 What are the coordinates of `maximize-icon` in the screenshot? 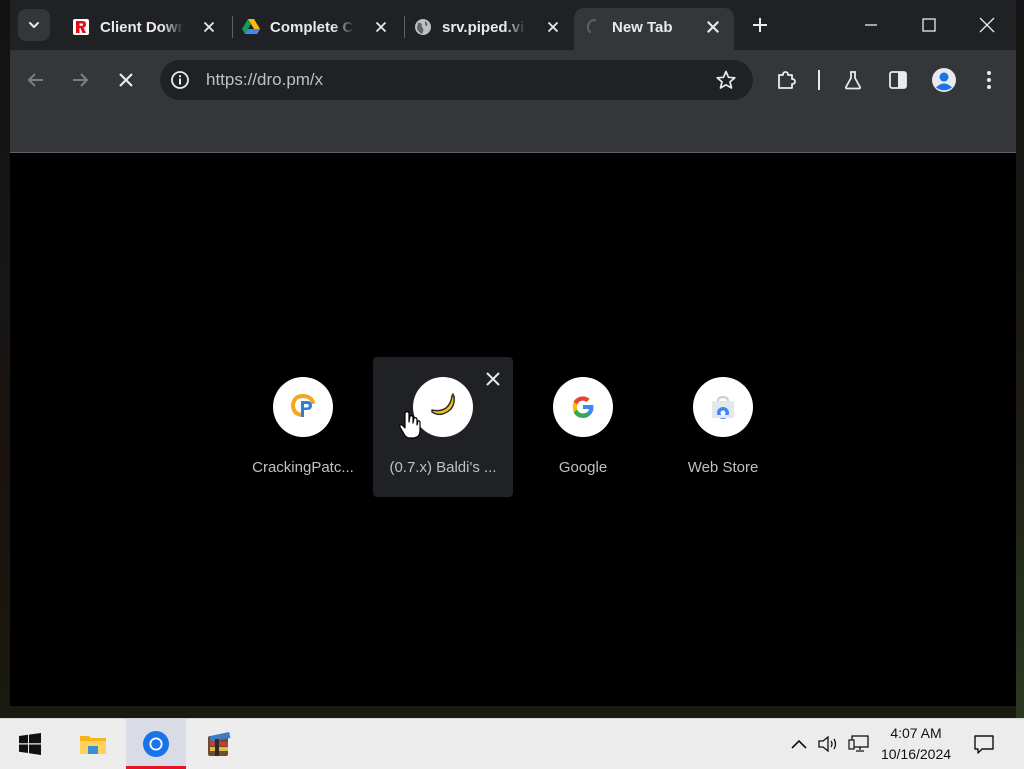 It's located at (929, 25).